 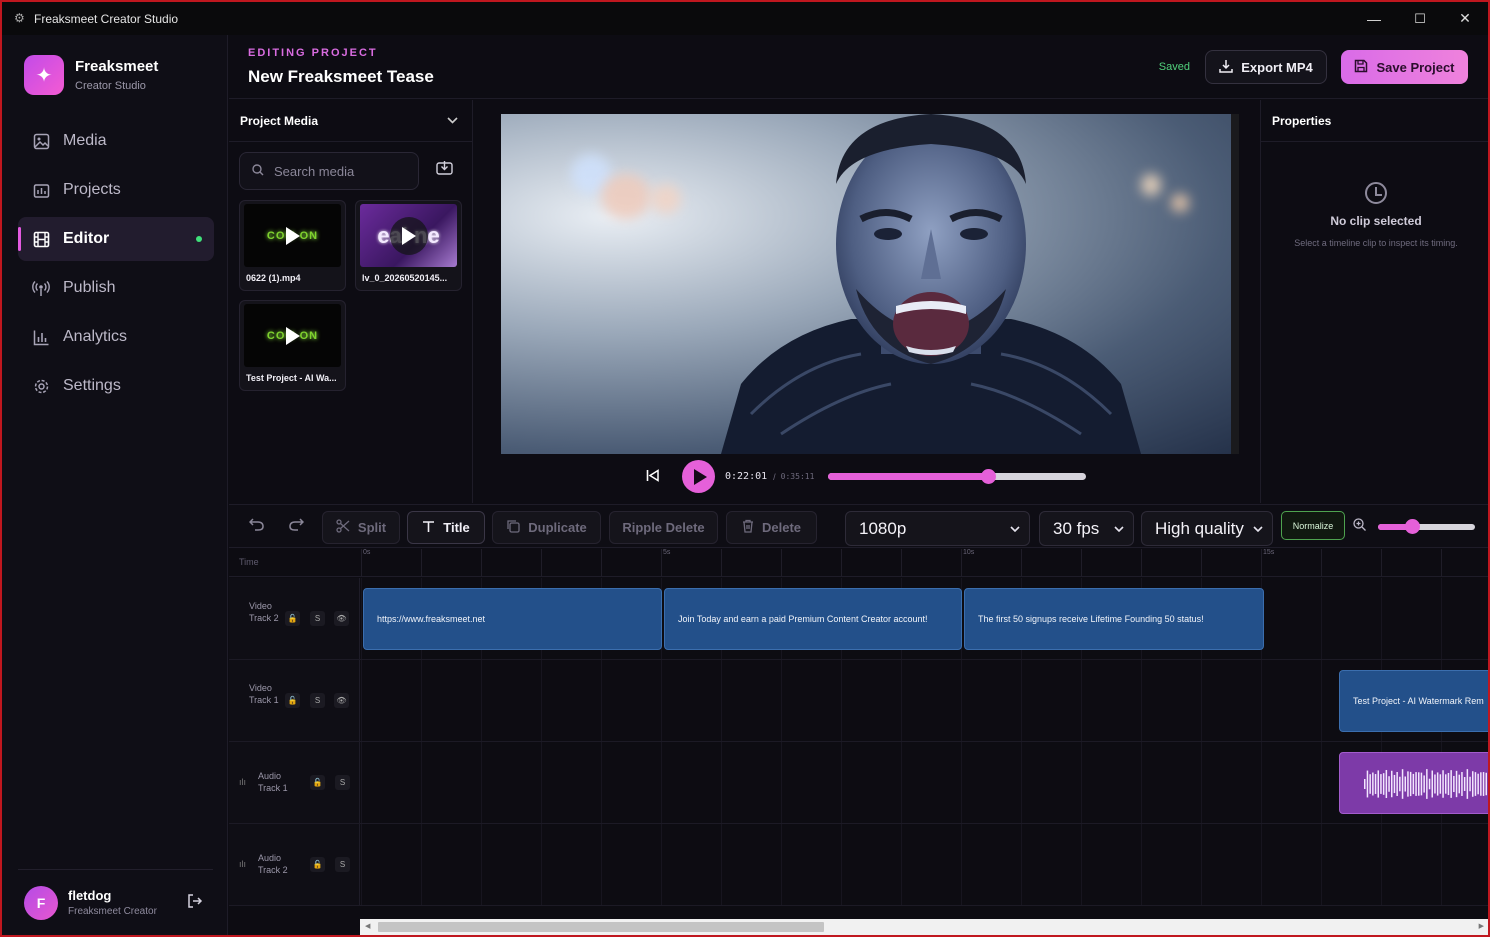 I want to click on film-icon, so click(x=41, y=239).